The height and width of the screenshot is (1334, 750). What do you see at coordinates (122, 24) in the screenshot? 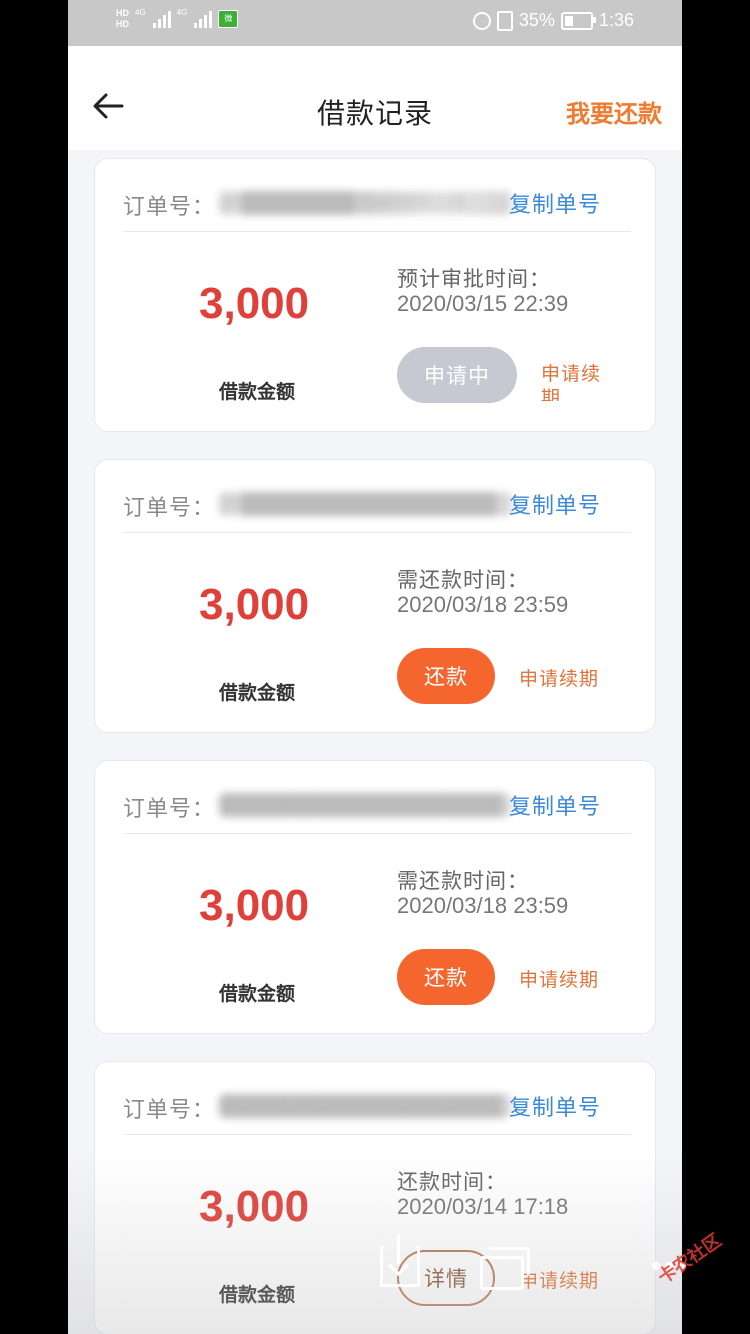
I see `hd-bottom-label: HD` at bounding box center [122, 24].